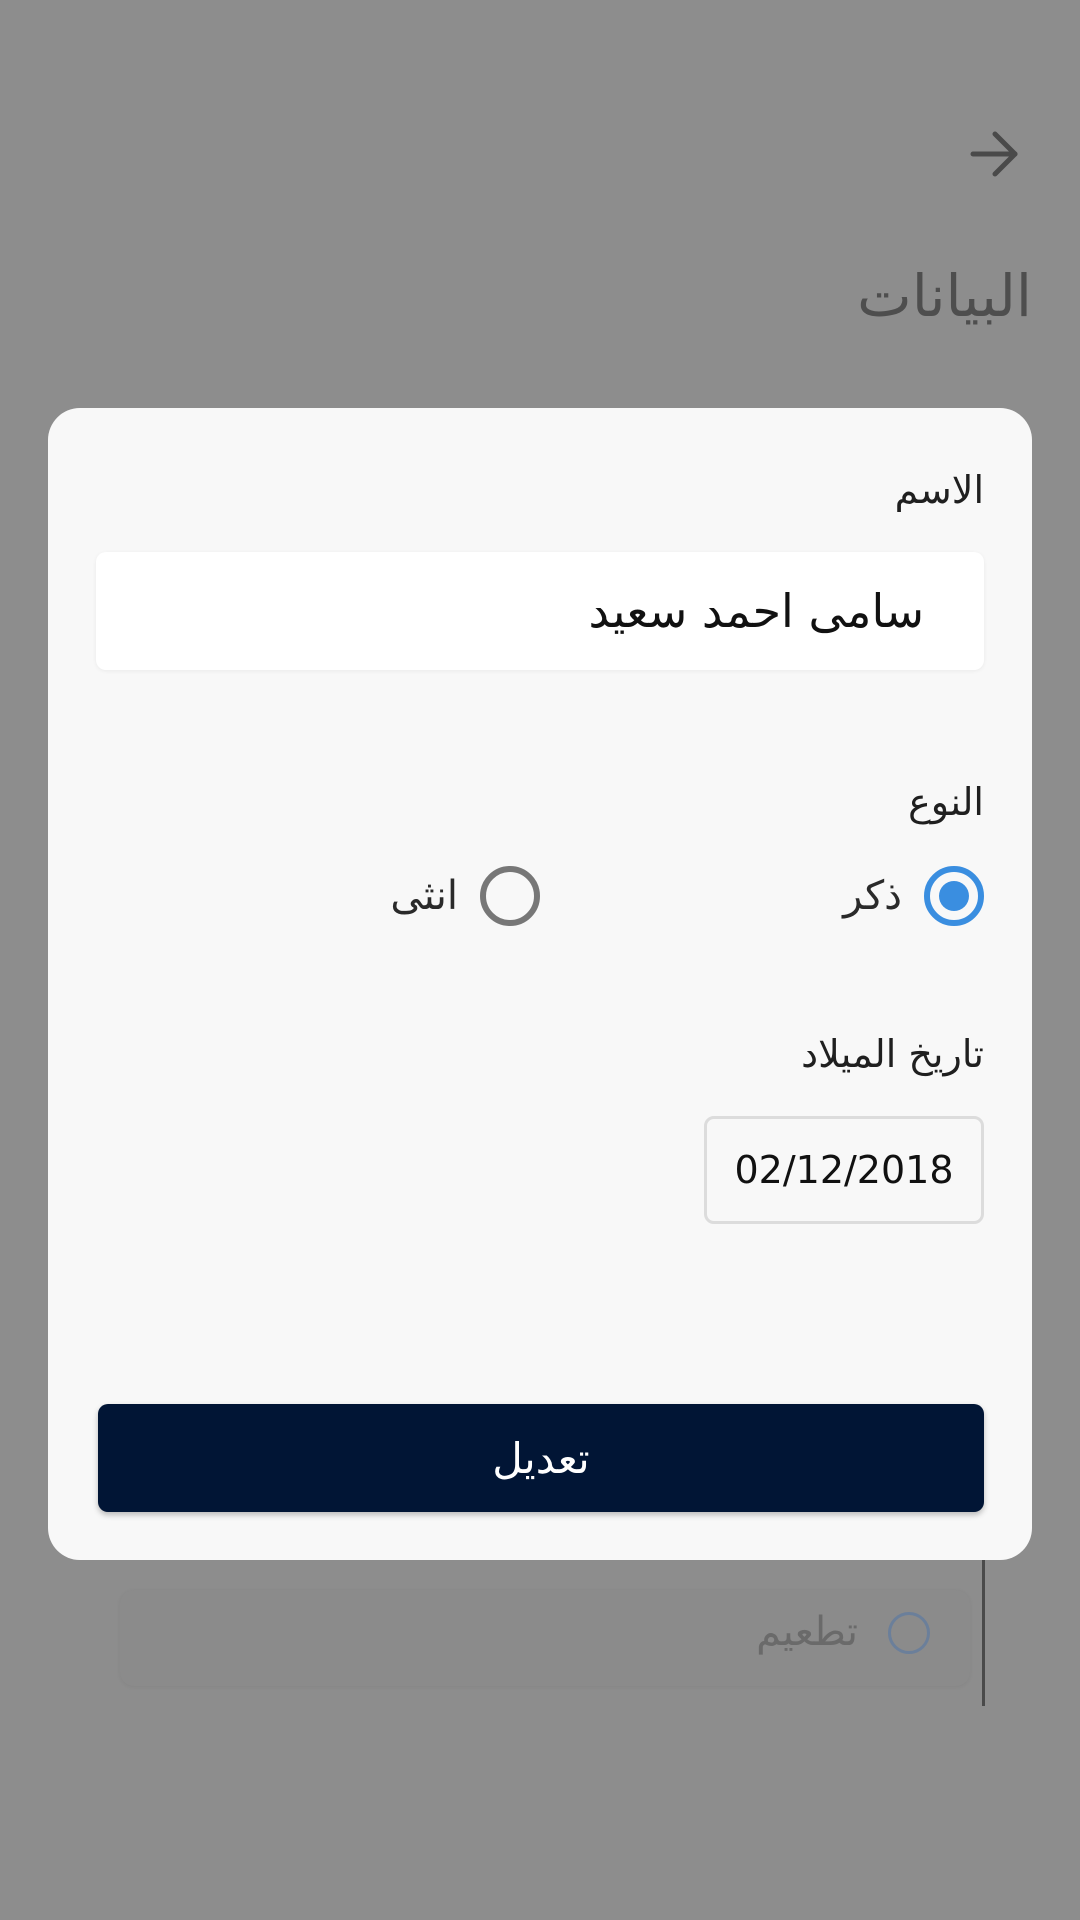 This screenshot has height=1920, width=1080. Describe the element at coordinates (913, 896) in the screenshot. I see `gender-option-male: ذكر` at that location.